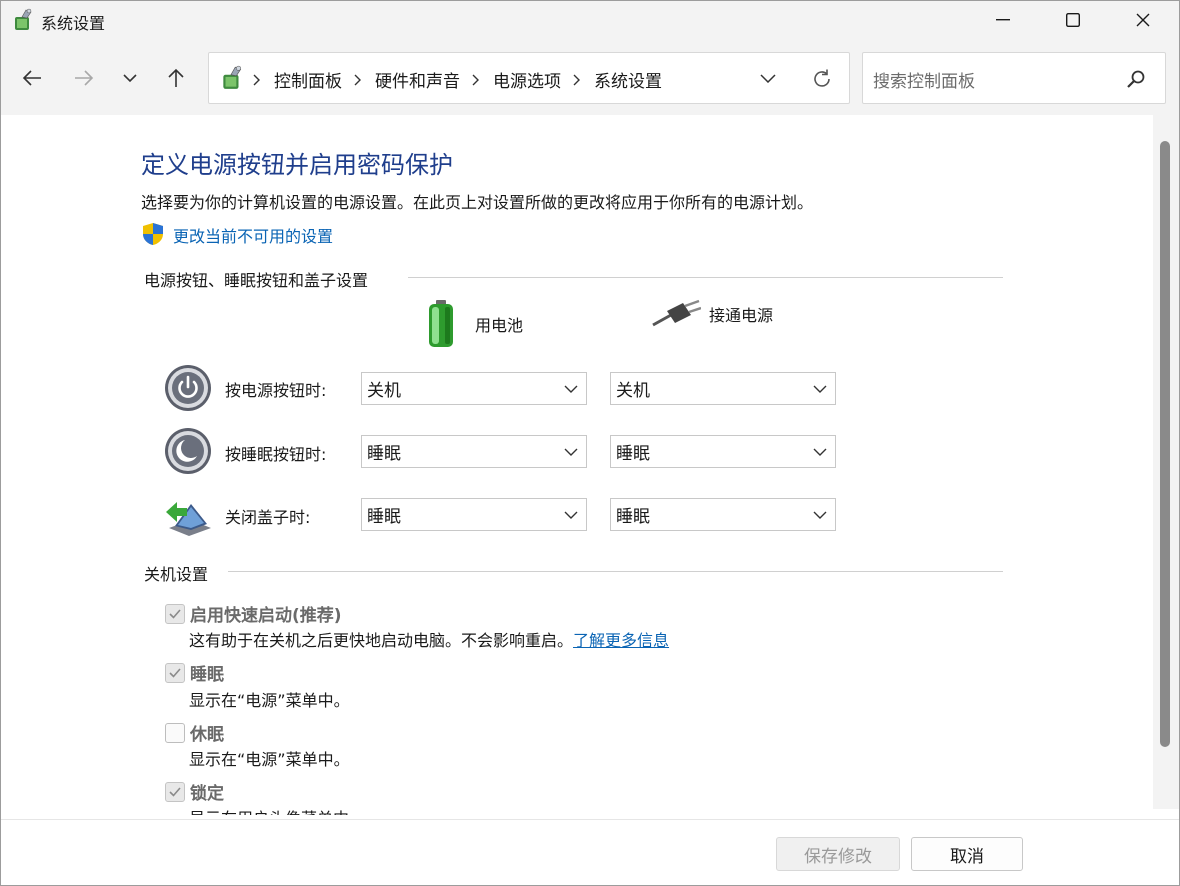 The width and height of the screenshot is (1180, 886). Describe the element at coordinates (621, 640) in the screenshot. I see `learn-more-link: 了解更多信息` at that location.